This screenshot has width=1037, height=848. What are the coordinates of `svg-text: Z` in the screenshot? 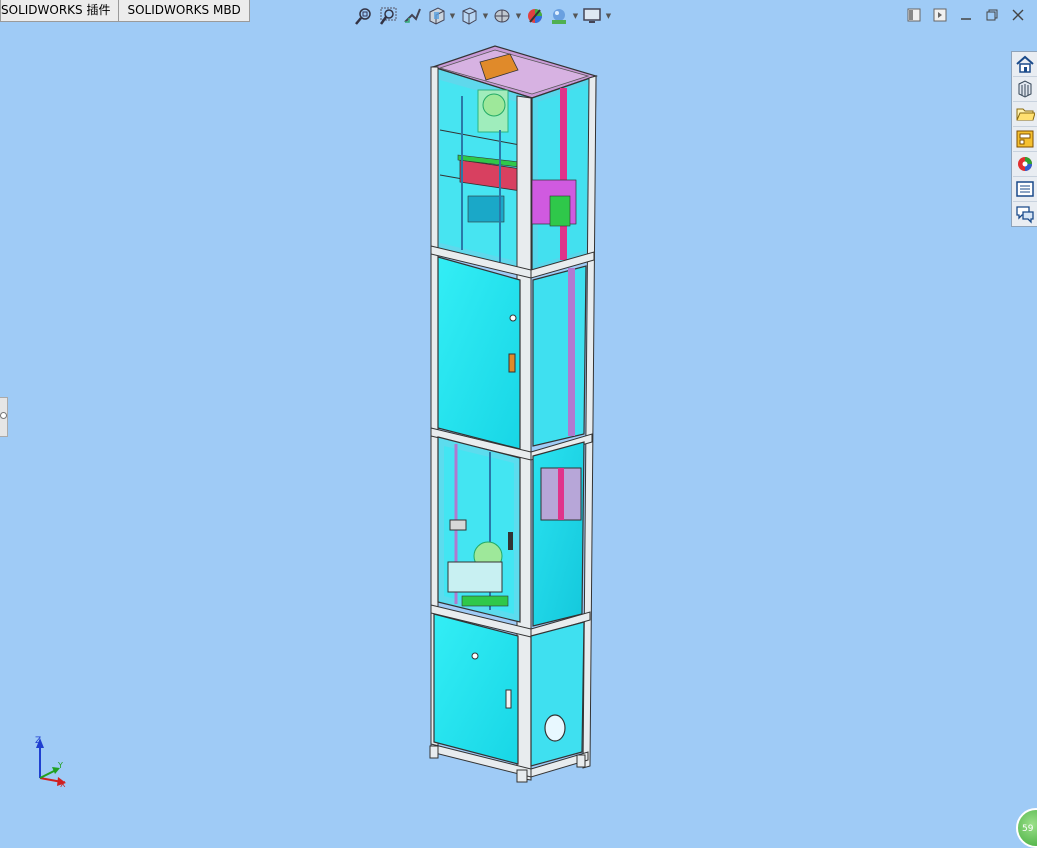 It's located at (38, 741).